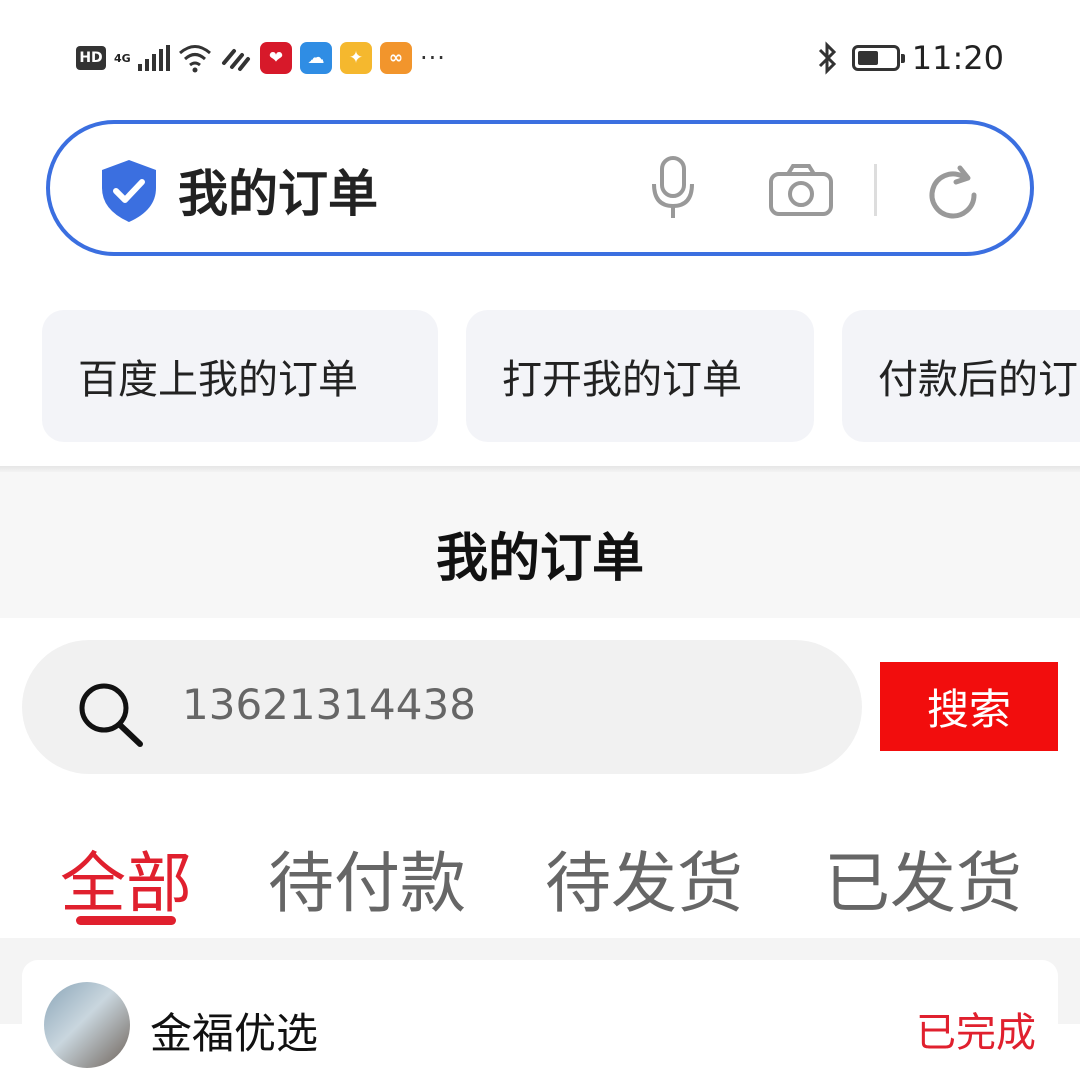  Describe the element at coordinates (154, 58) in the screenshot. I see `signal-icon` at that location.